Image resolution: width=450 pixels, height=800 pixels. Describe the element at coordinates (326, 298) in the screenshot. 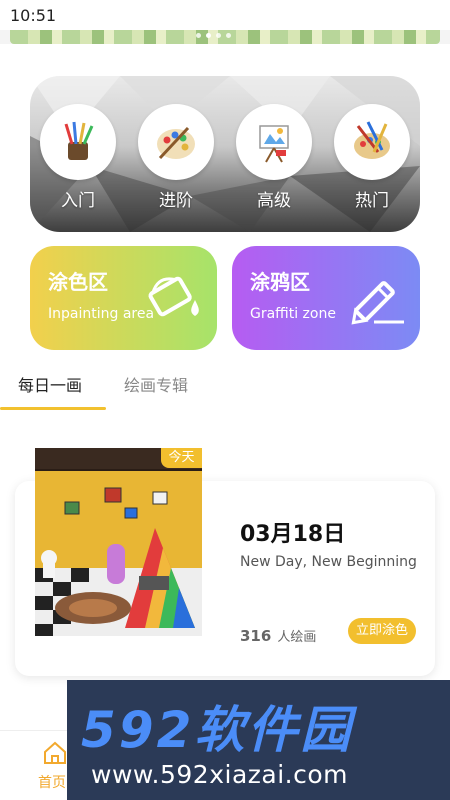

I see `graffiti-zone-card: 涂鸦区 Graffiti zone` at that location.